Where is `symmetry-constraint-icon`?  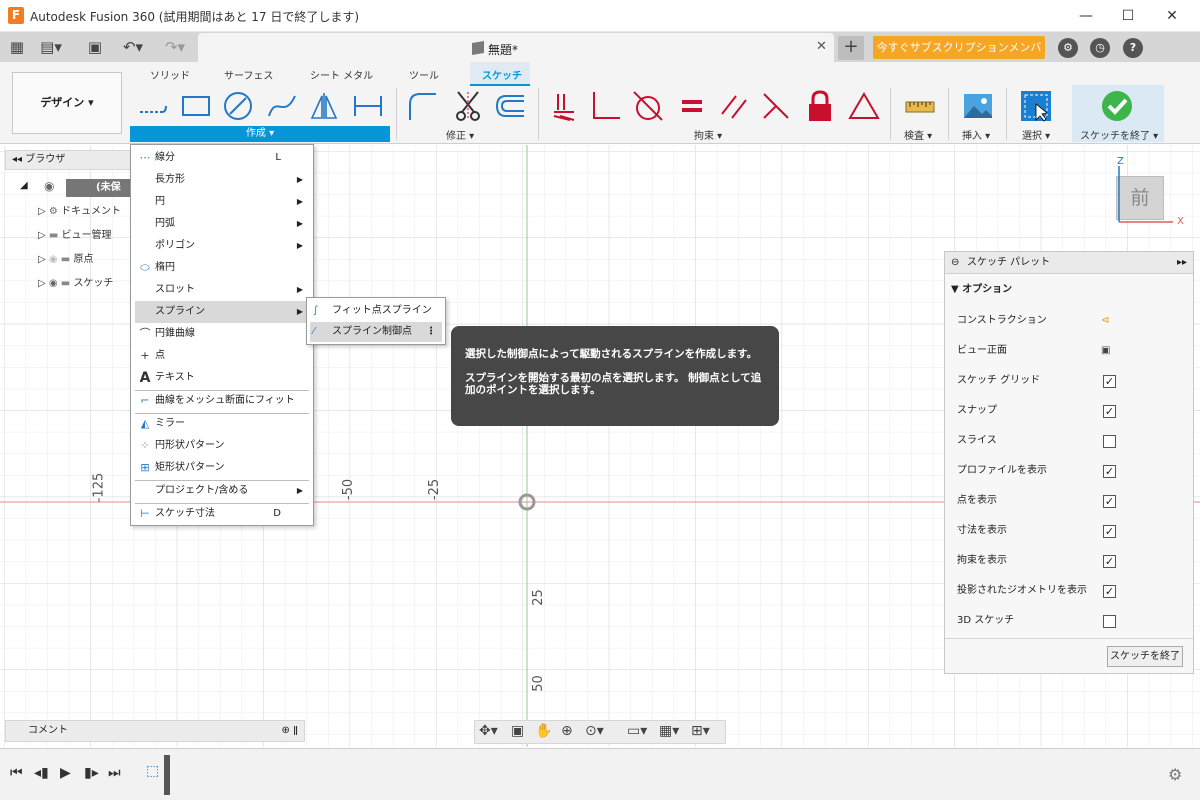
symmetry-constraint-icon is located at coordinates (864, 106).